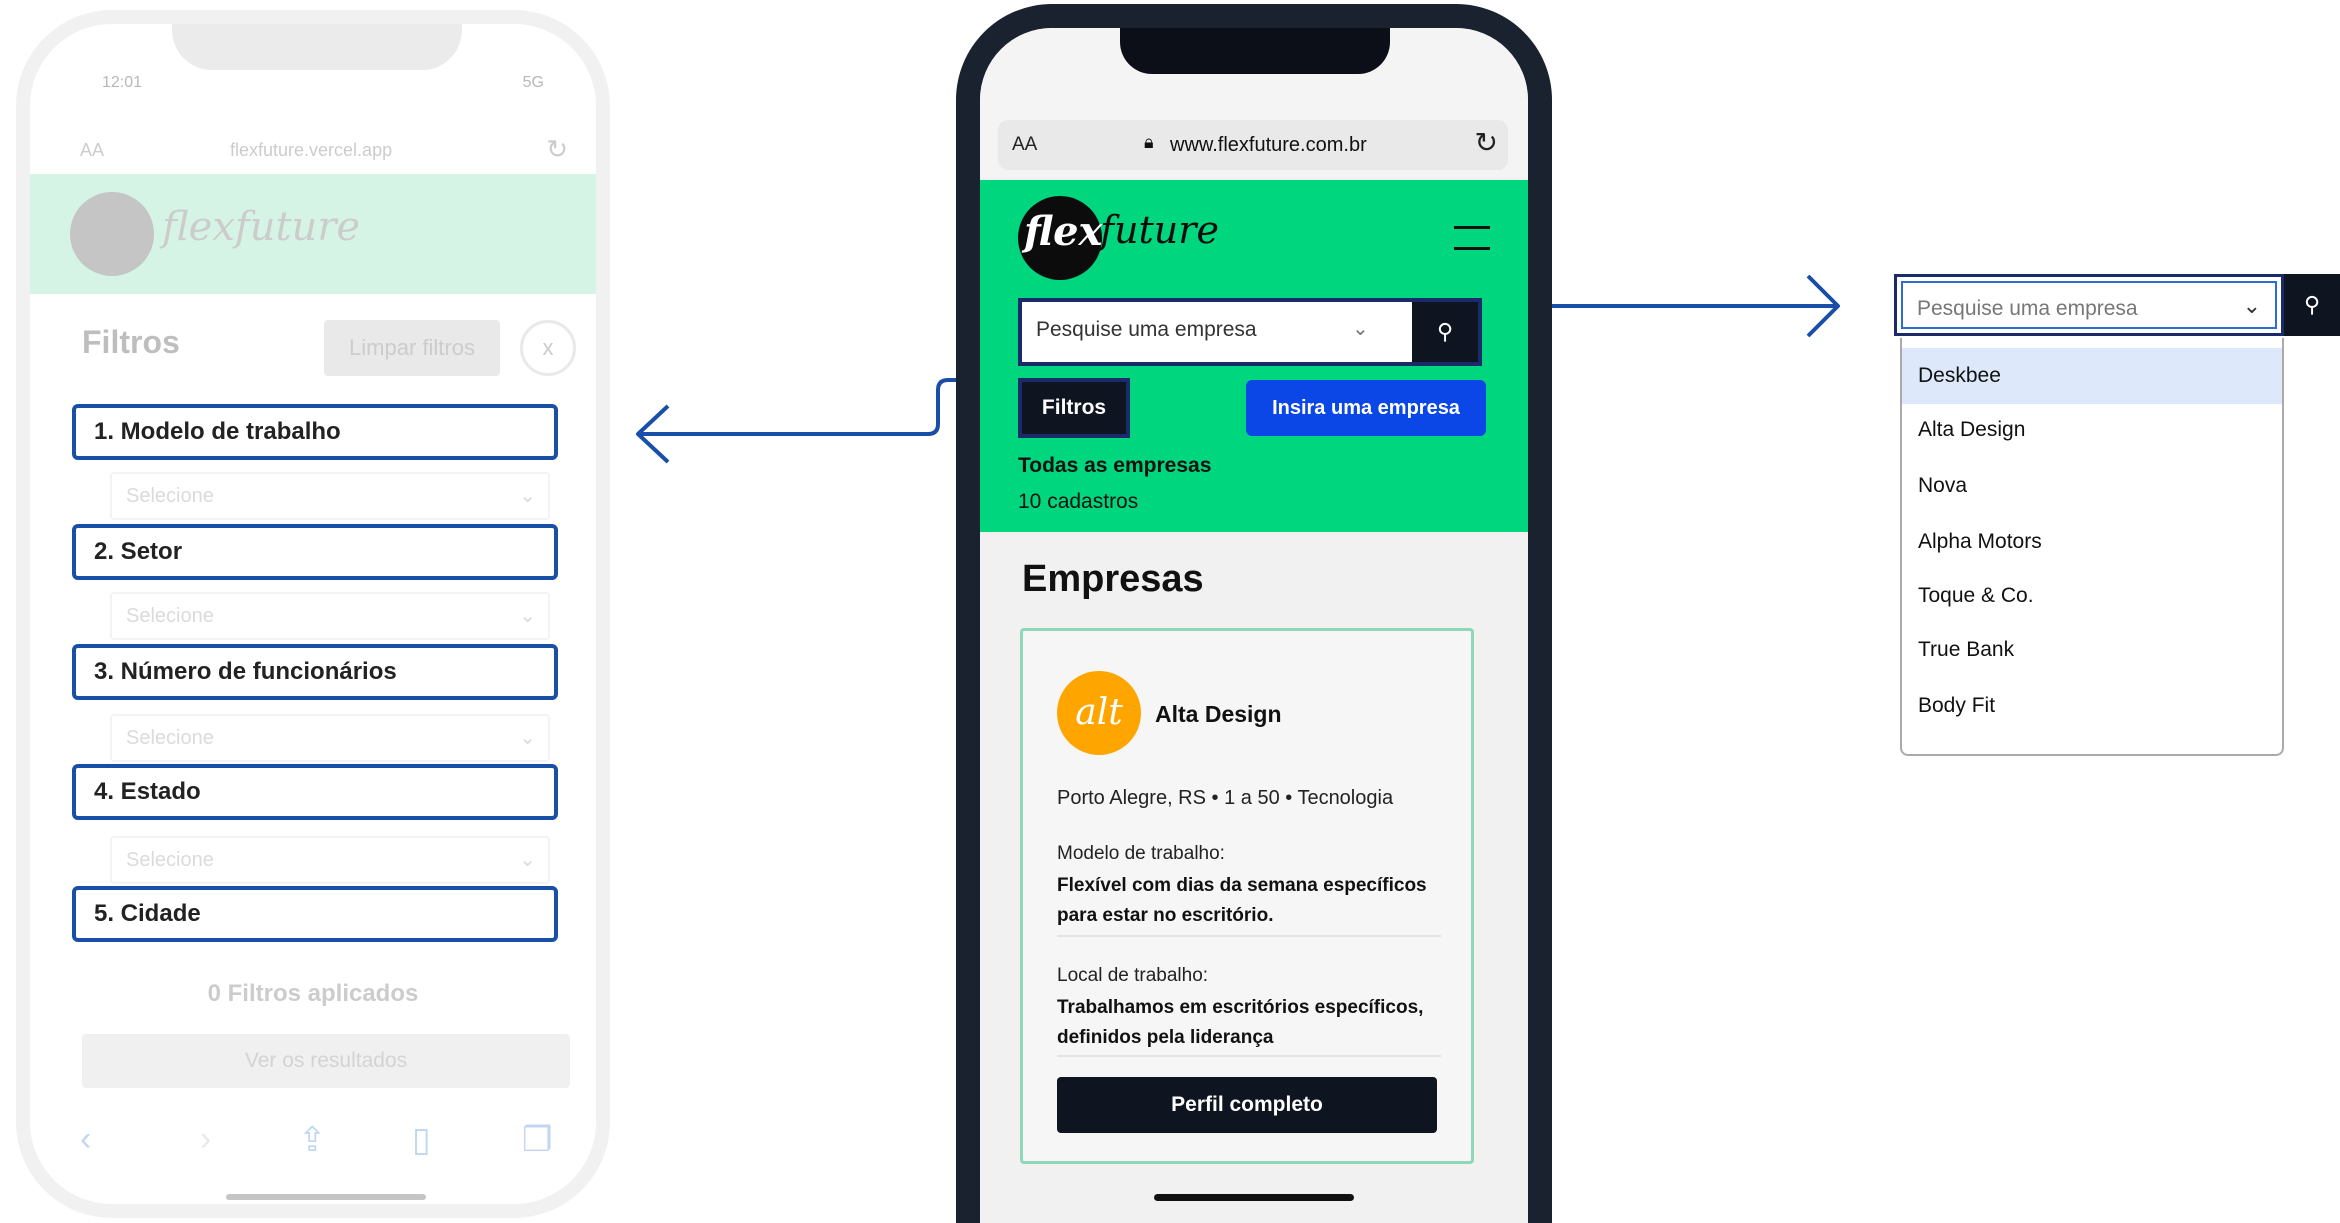 The width and height of the screenshot is (2340, 1223). Describe the element at coordinates (1486, 142) in the screenshot. I see `reload-icon: ↻` at that location.